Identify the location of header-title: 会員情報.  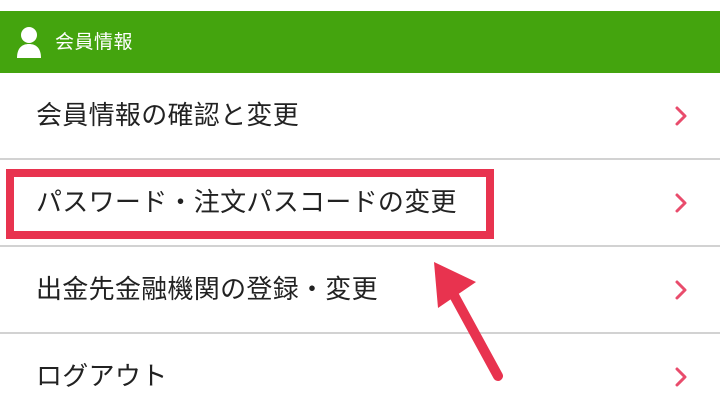
(94, 42).